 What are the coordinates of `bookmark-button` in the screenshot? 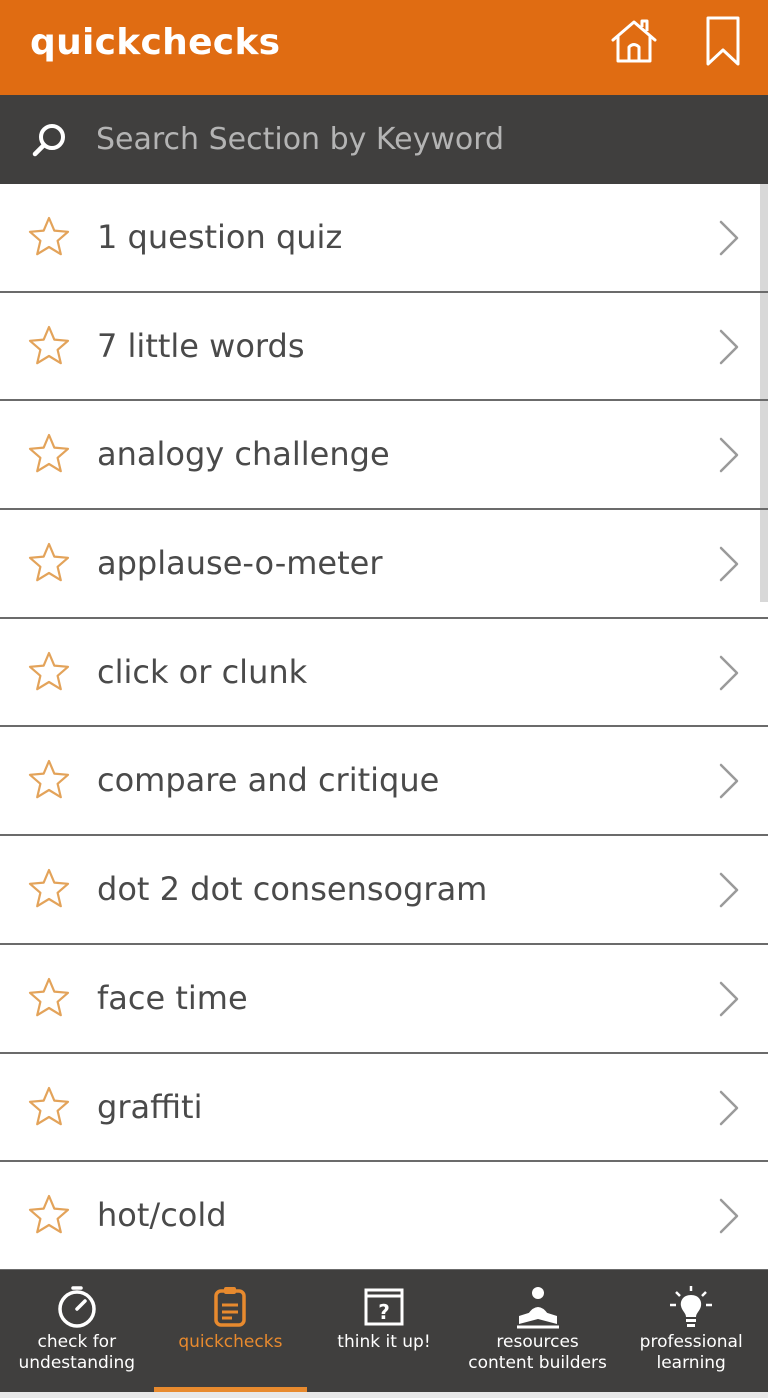 It's located at (723, 42).